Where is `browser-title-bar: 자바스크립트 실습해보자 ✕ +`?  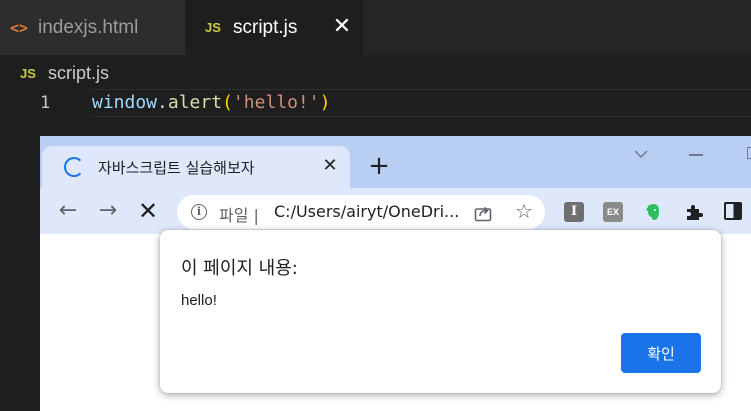 browser-title-bar: 자바스크립트 실습해보자 ✕ + is located at coordinates (395, 162).